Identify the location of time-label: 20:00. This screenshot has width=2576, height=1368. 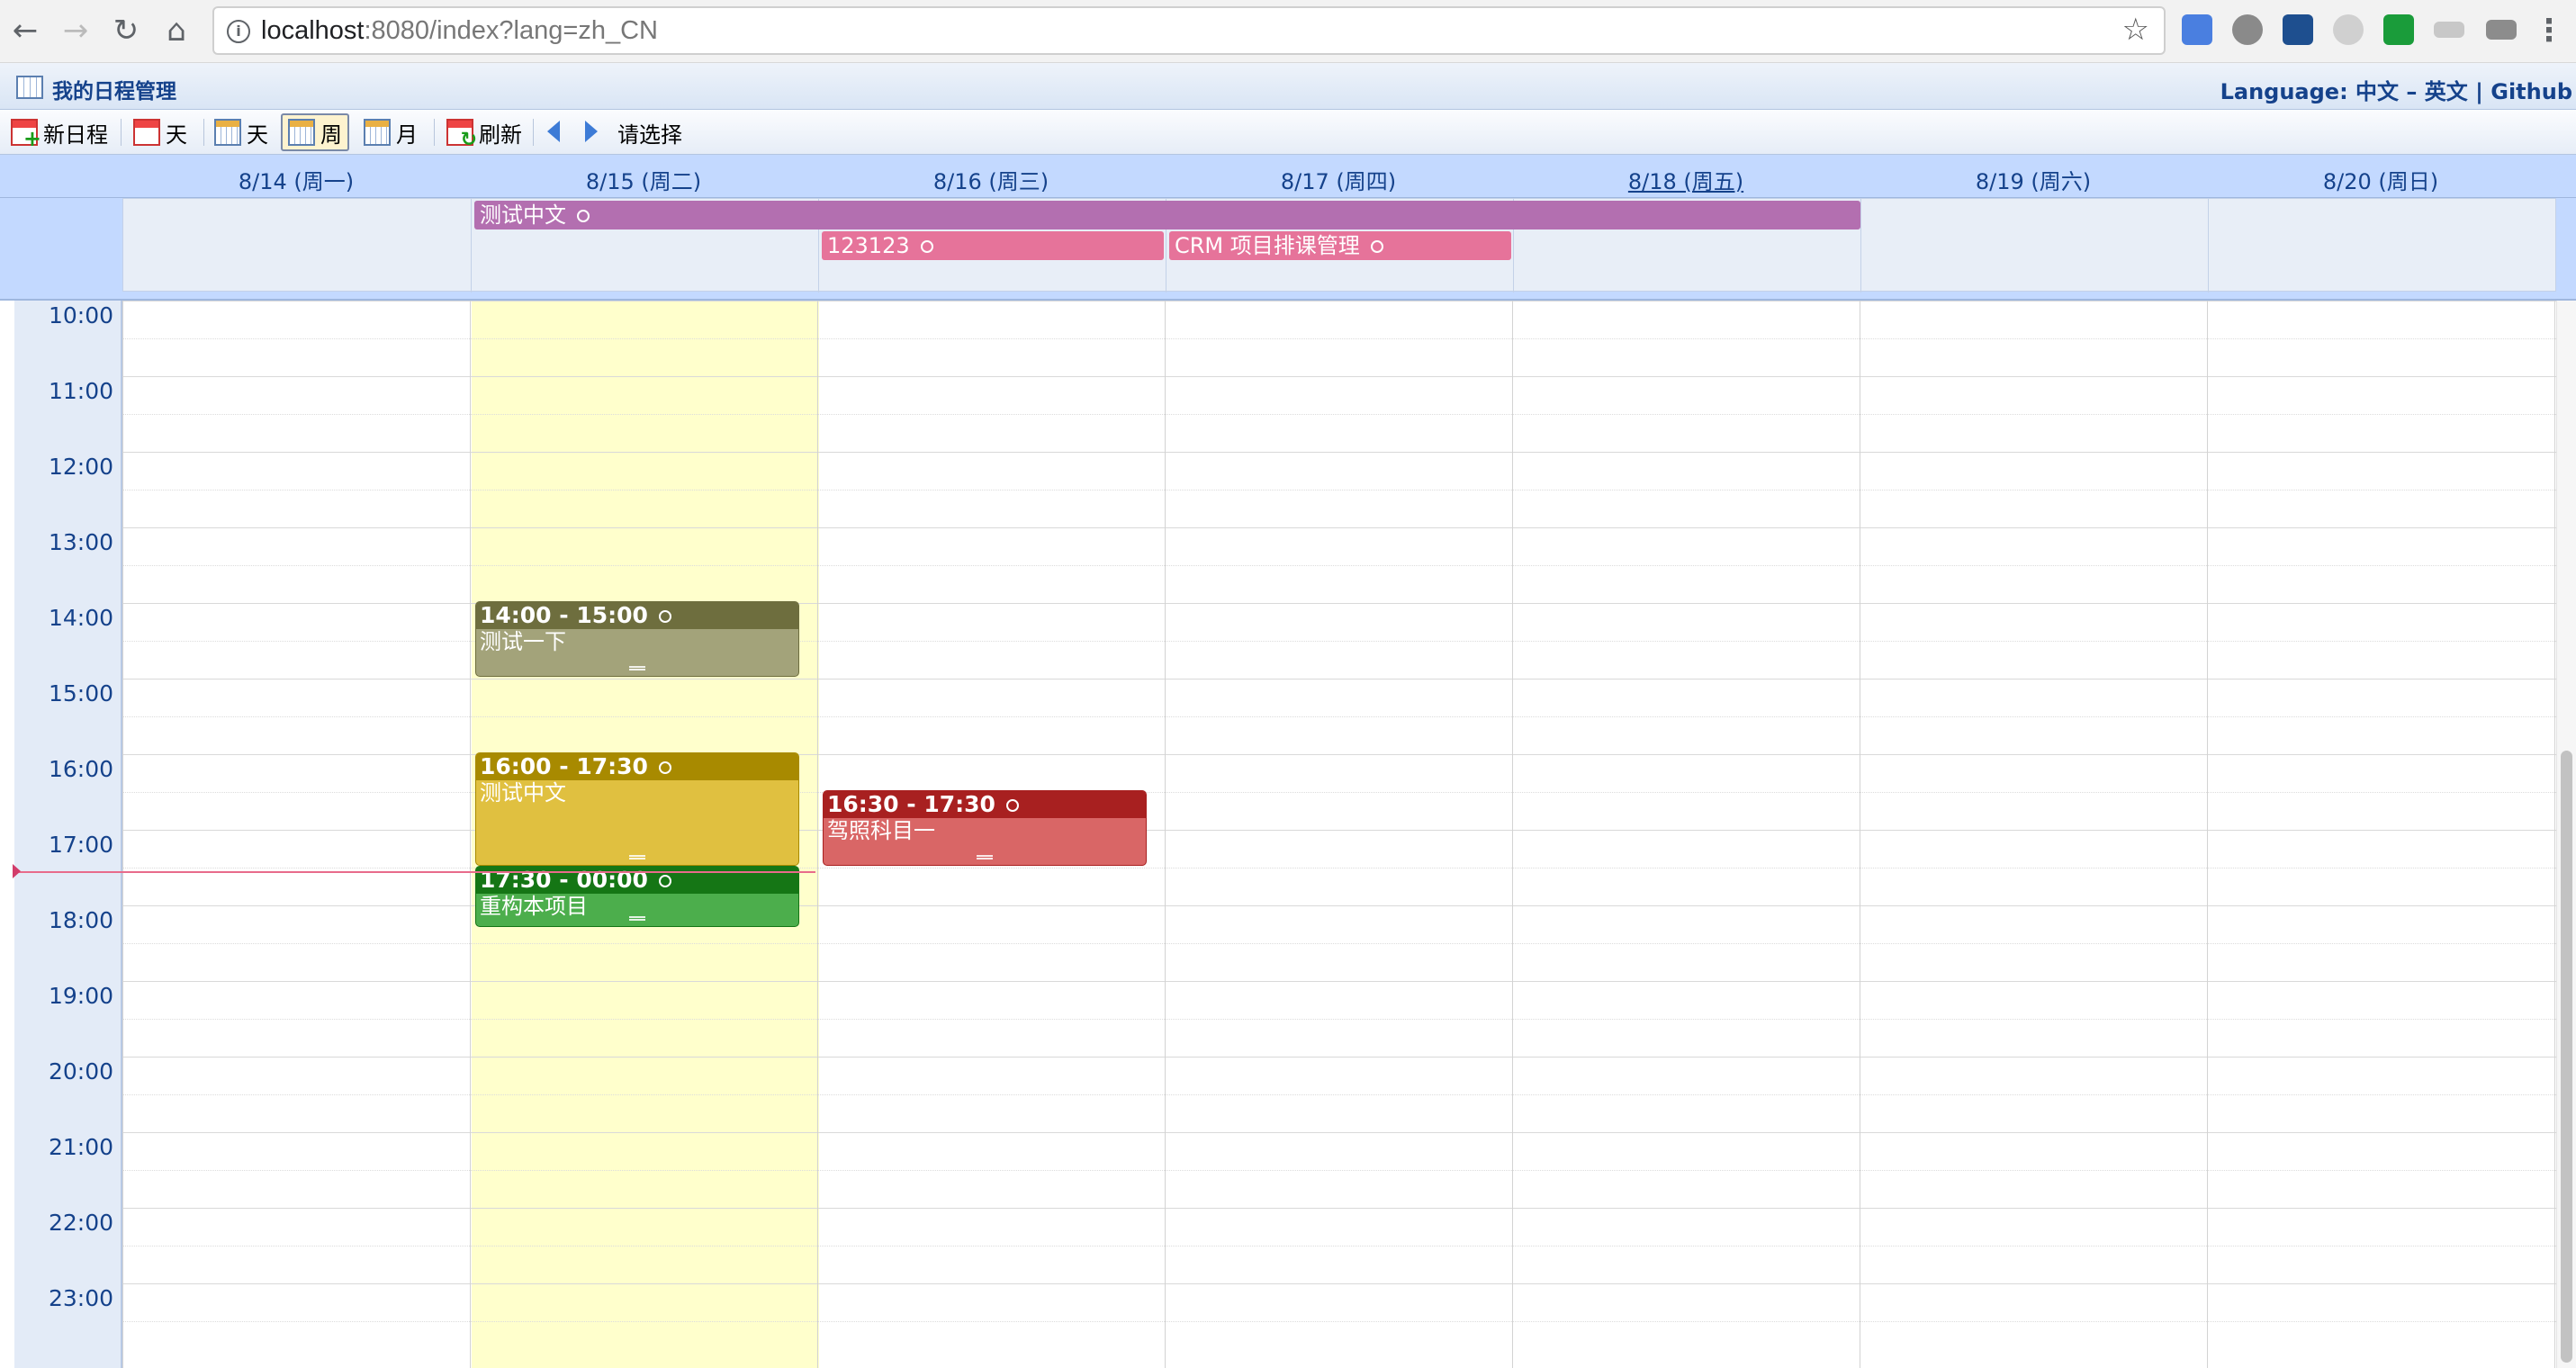
(80, 1071).